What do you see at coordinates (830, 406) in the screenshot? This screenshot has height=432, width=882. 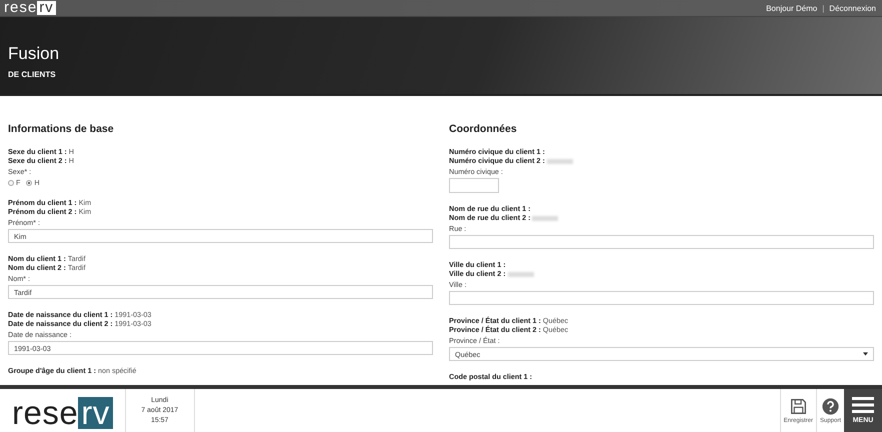 I see `help-icon` at bounding box center [830, 406].